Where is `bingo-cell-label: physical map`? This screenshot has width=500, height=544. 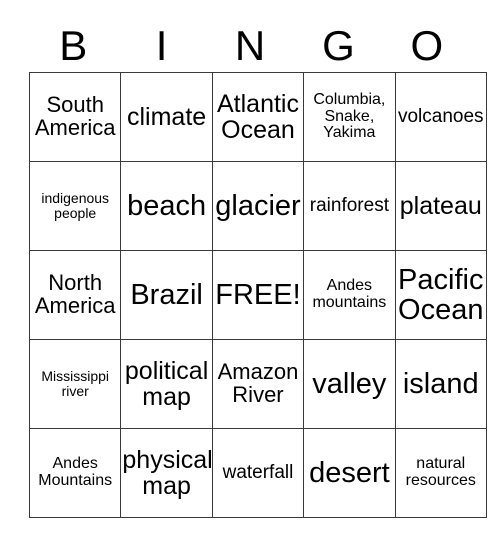 bingo-cell-label: physical map is located at coordinates (167, 473).